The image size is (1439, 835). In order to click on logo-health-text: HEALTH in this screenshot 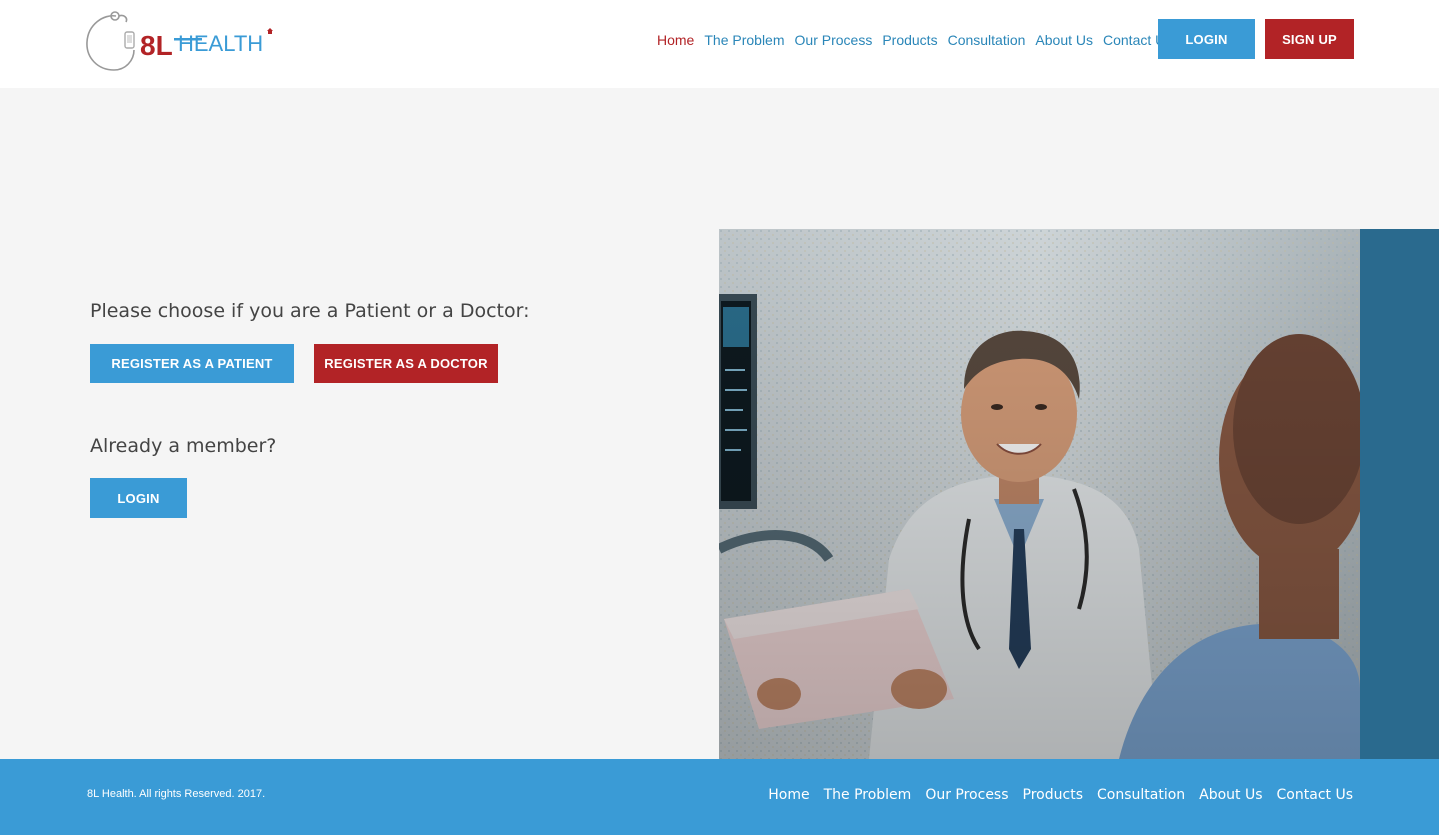, I will do `click(220, 43)`.